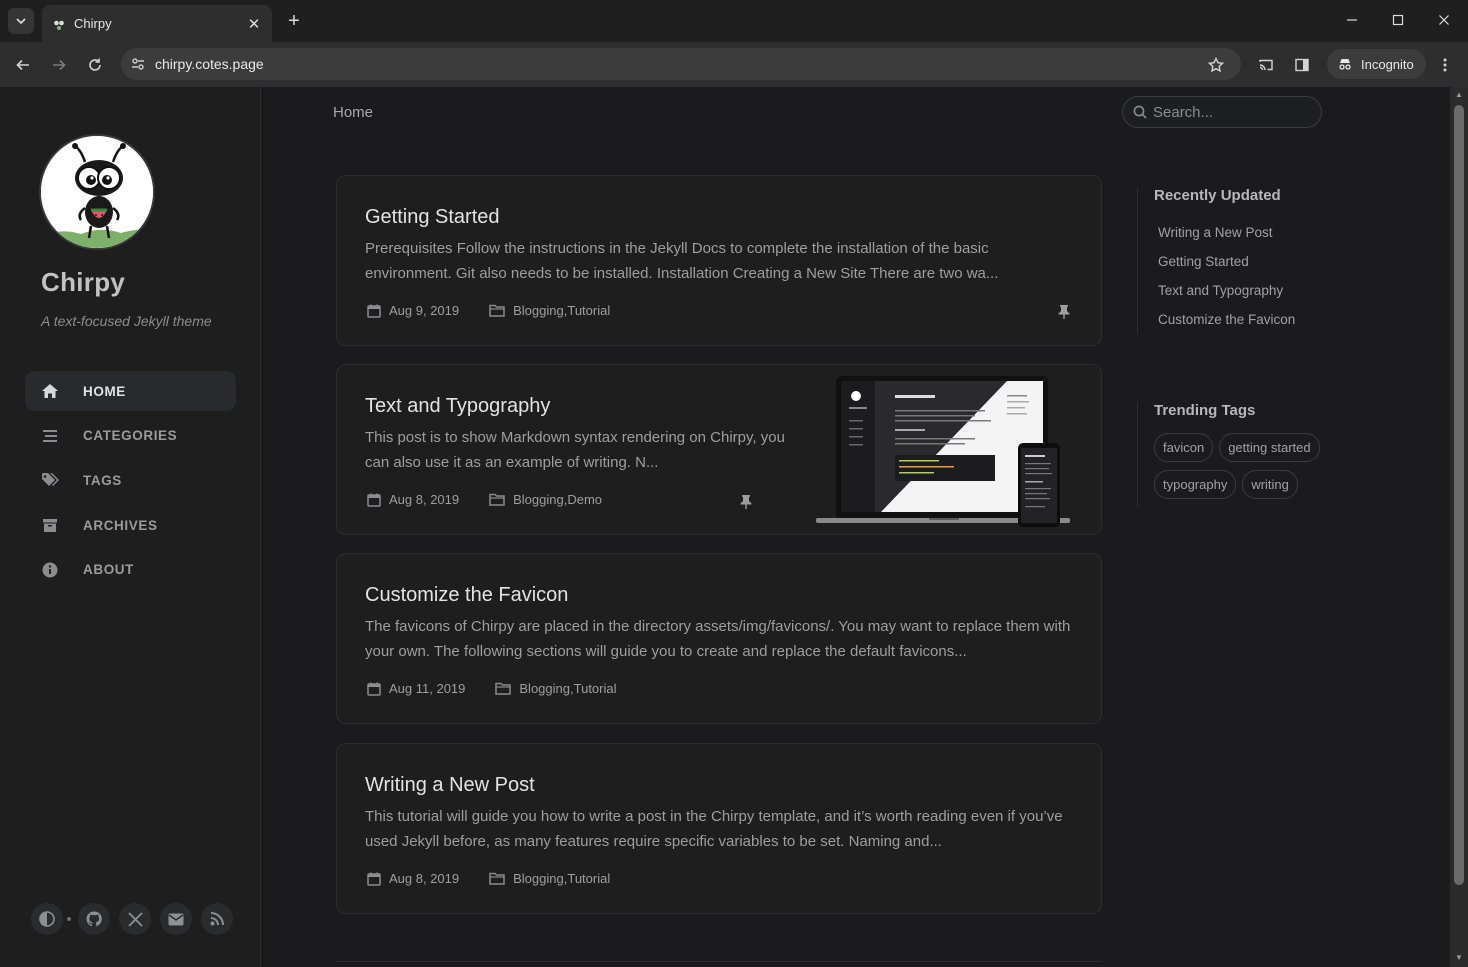 The width and height of the screenshot is (1468, 967). I want to click on search-box, so click(1222, 112).